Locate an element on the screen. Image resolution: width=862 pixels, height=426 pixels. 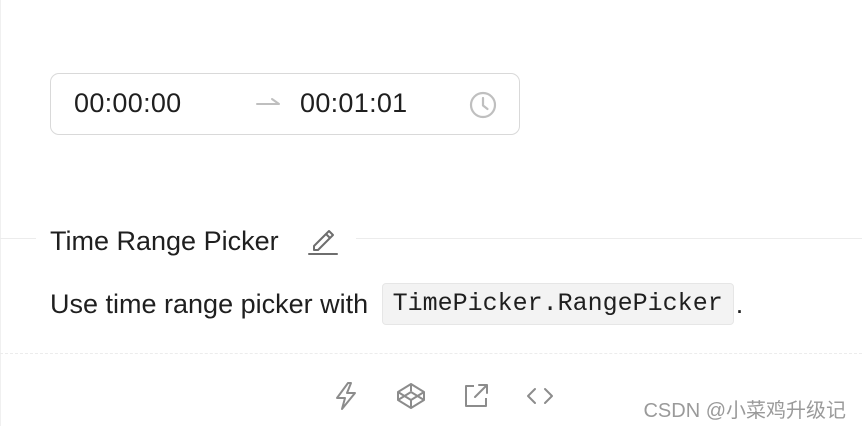
thunderbolt-icon is located at coordinates (346, 396).